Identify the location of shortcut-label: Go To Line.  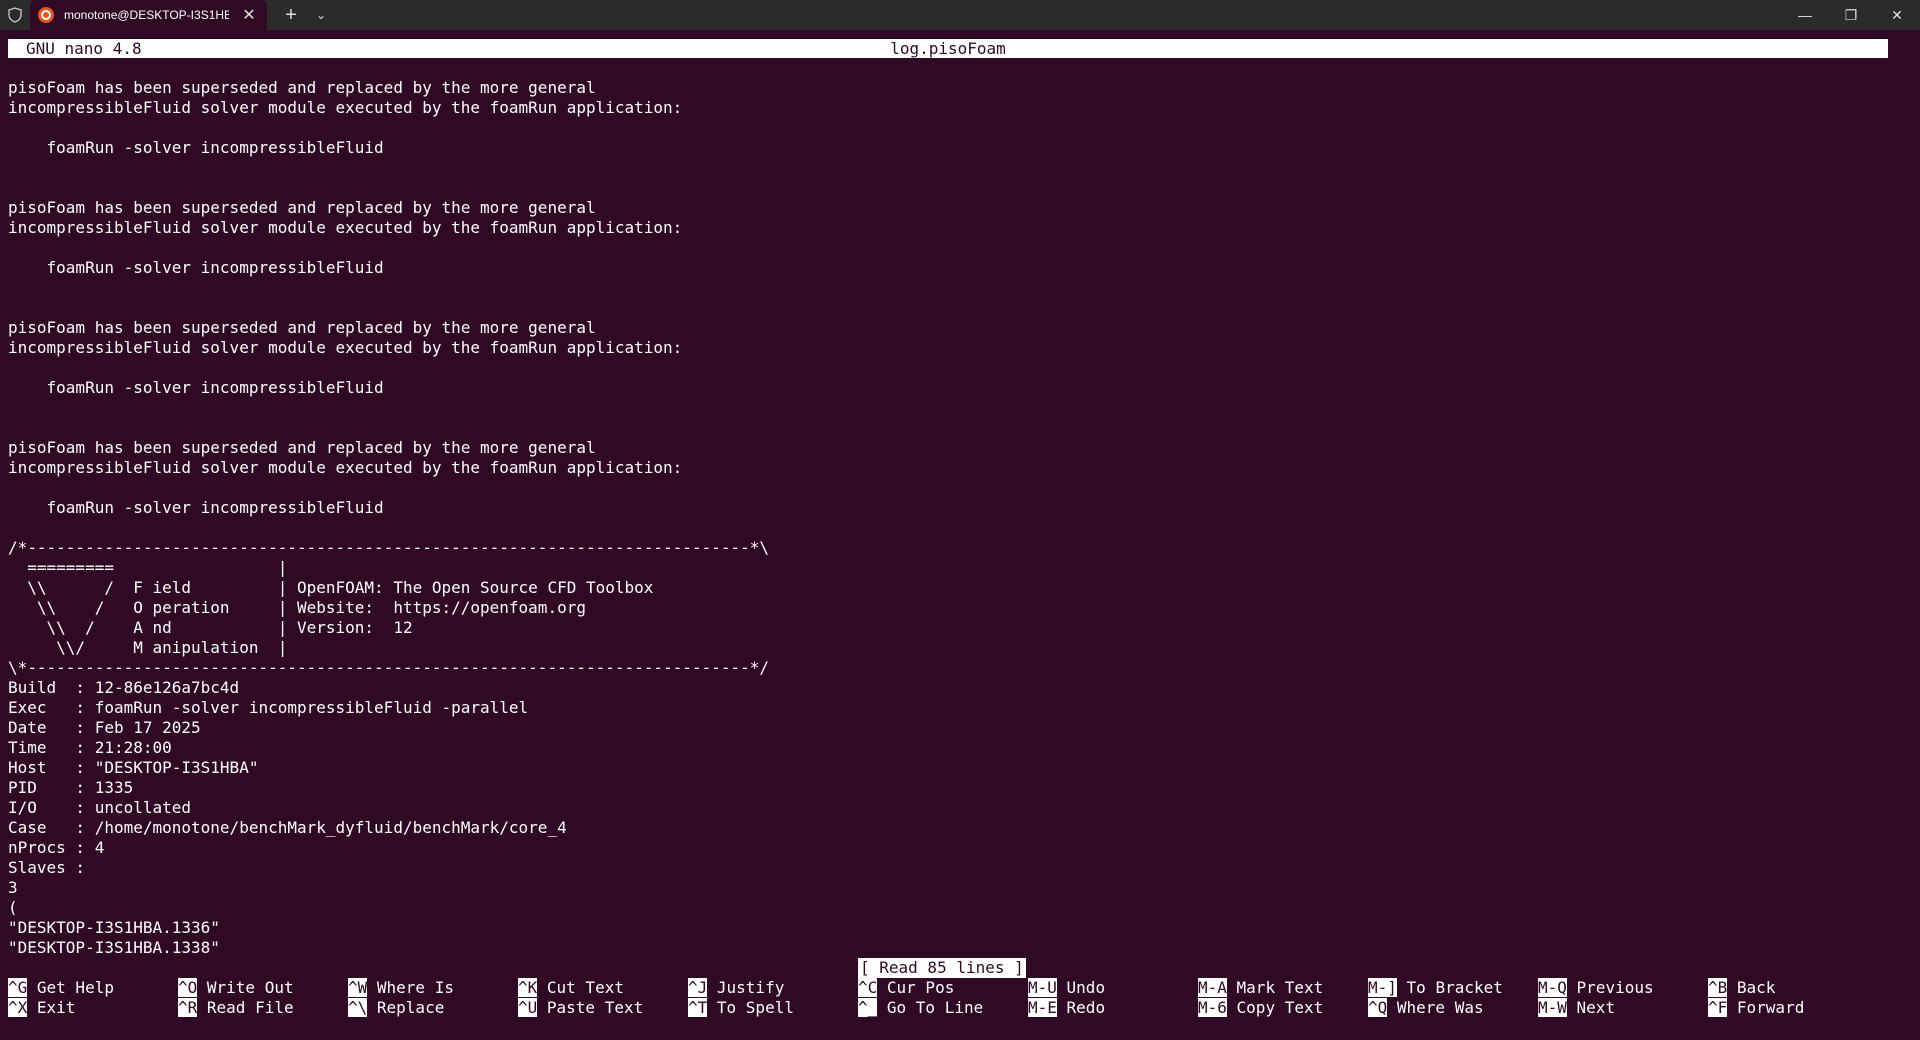
(930, 1007).